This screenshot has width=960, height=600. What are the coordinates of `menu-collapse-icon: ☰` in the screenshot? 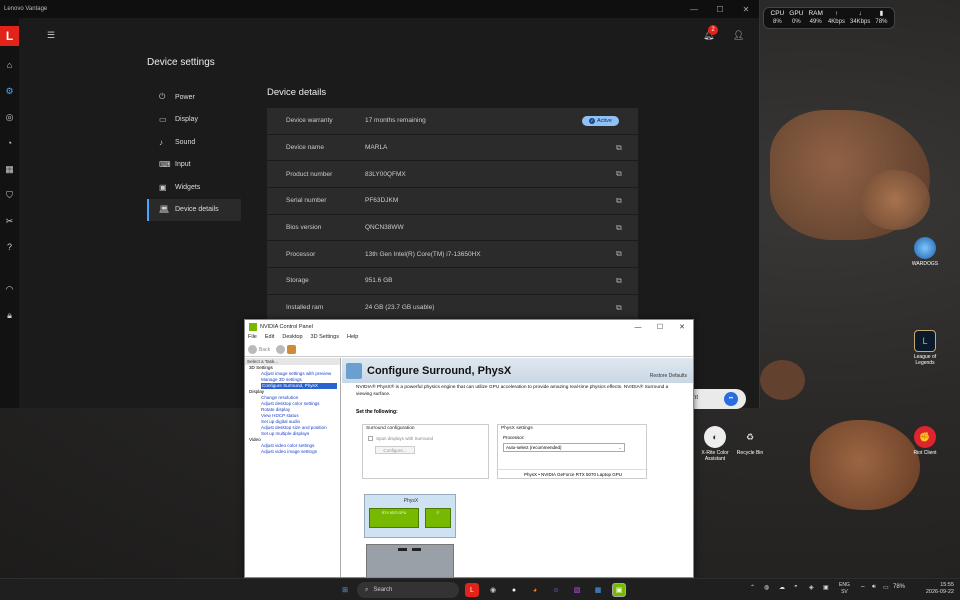 It's located at (51, 35).